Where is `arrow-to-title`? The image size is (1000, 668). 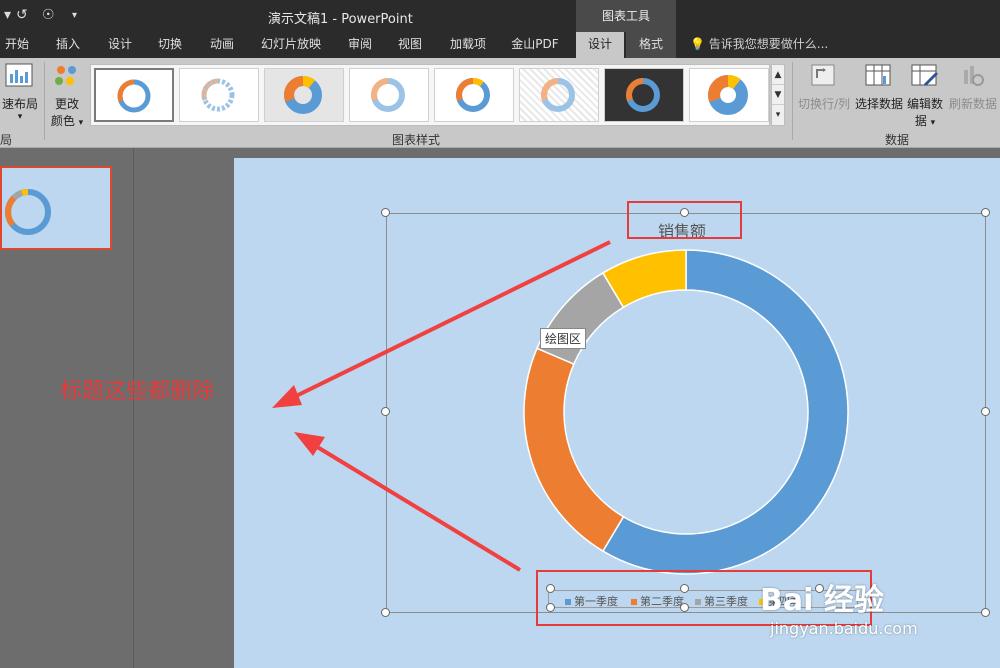 arrow-to-title is located at coordinates (451, 320).